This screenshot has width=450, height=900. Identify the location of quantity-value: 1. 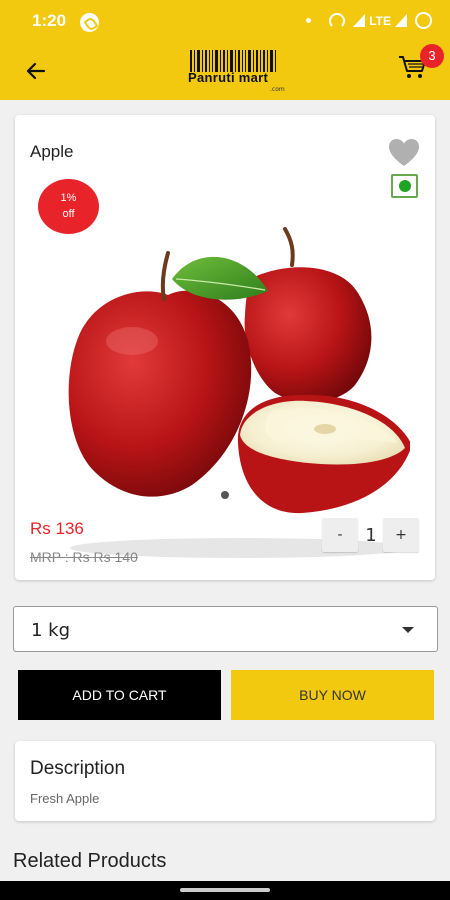
(371, 535).